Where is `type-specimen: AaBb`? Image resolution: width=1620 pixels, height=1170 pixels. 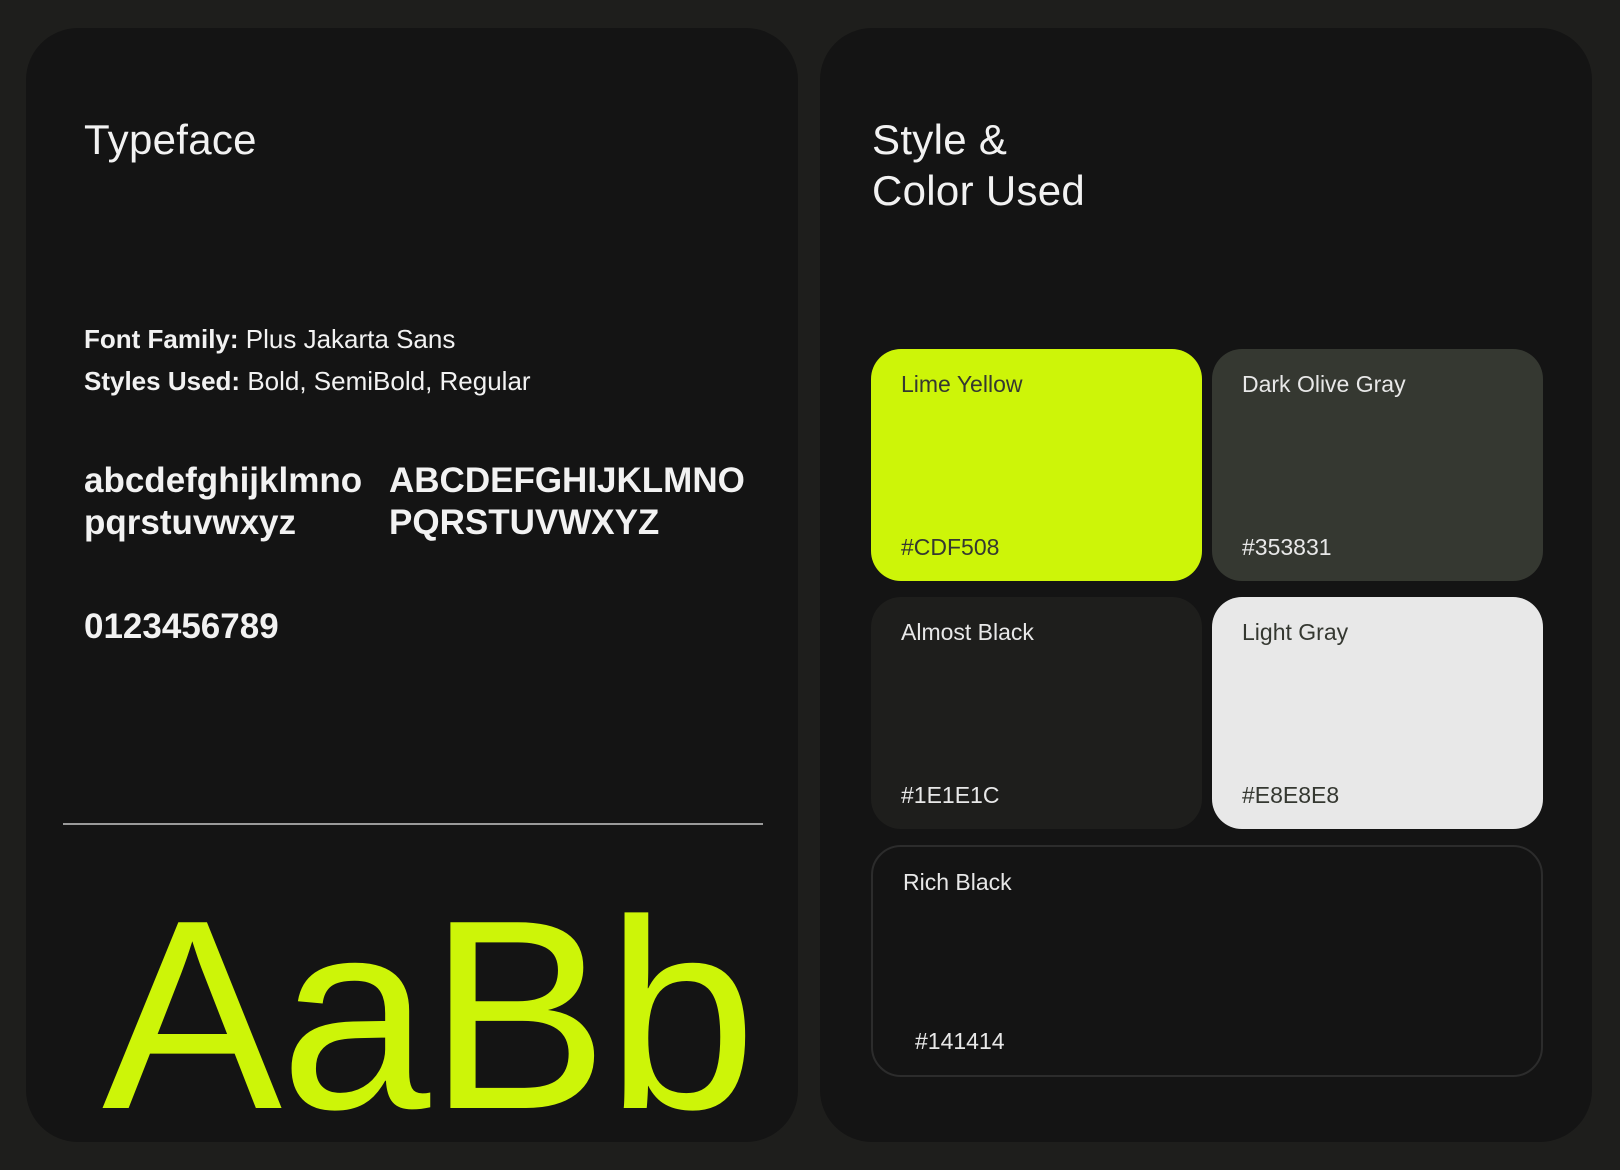
type-specimen: AaBb is located at coordinates (429, 1015).